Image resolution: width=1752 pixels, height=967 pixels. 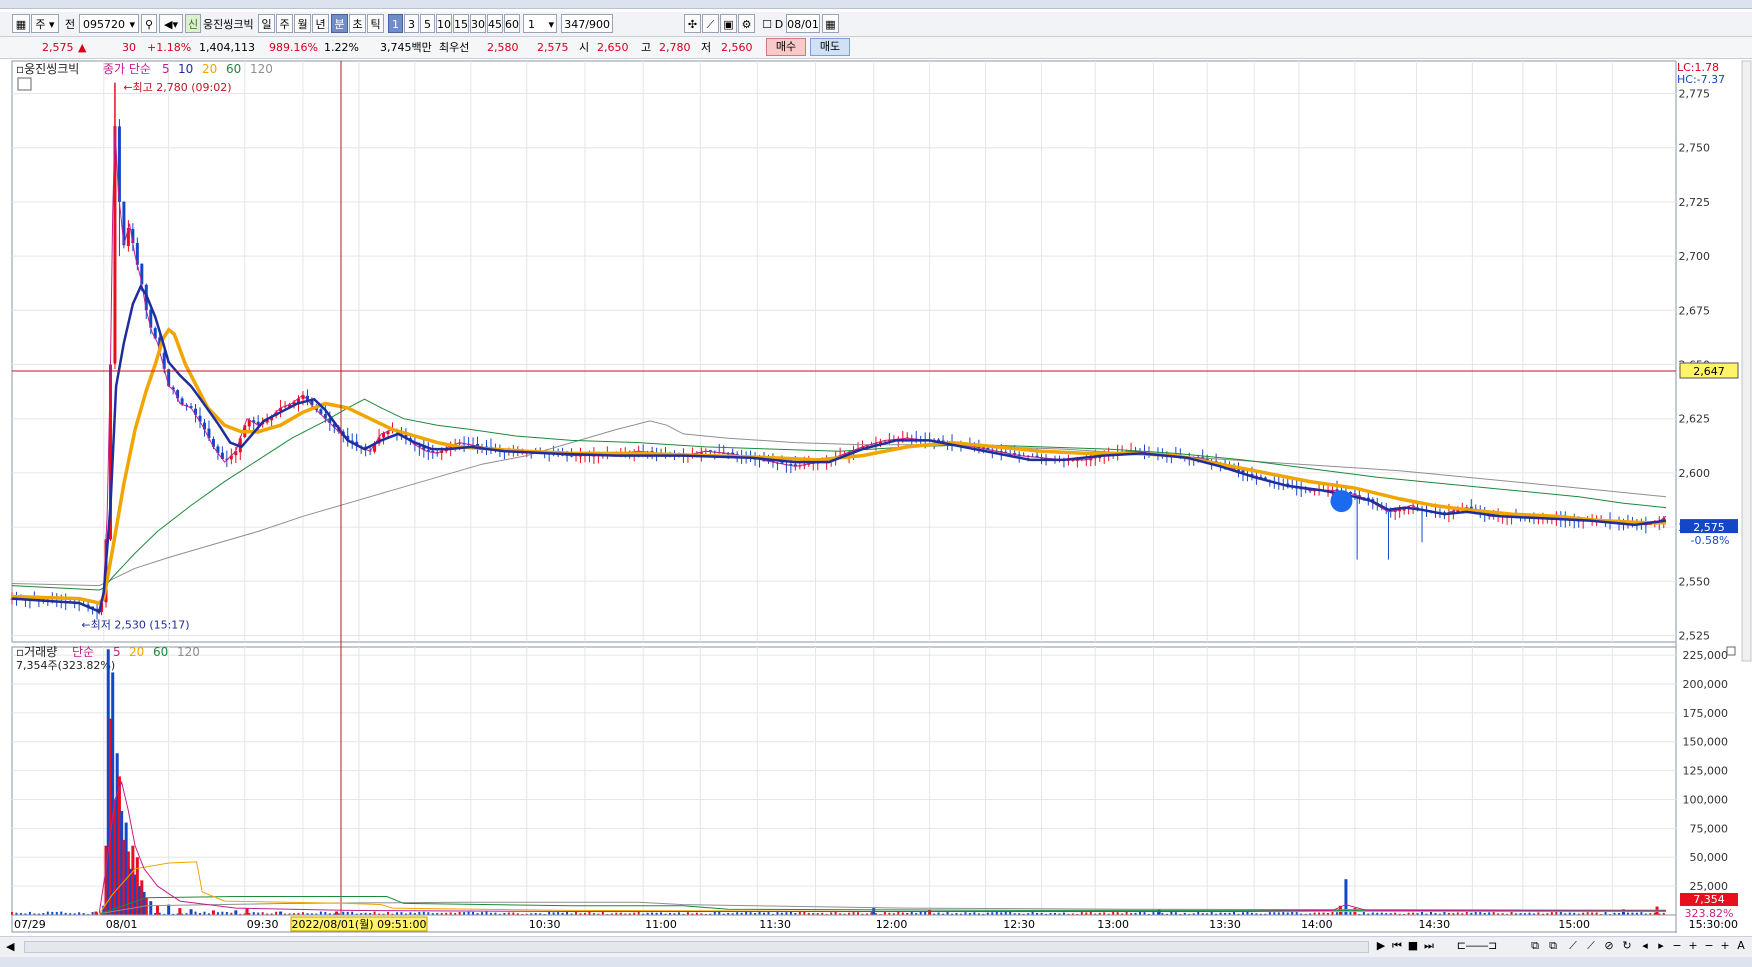 What do you see at coordinates (263, 924) in the screenshot?
I see `time-tick-label: 09:30` at bounding box center [263, 924].